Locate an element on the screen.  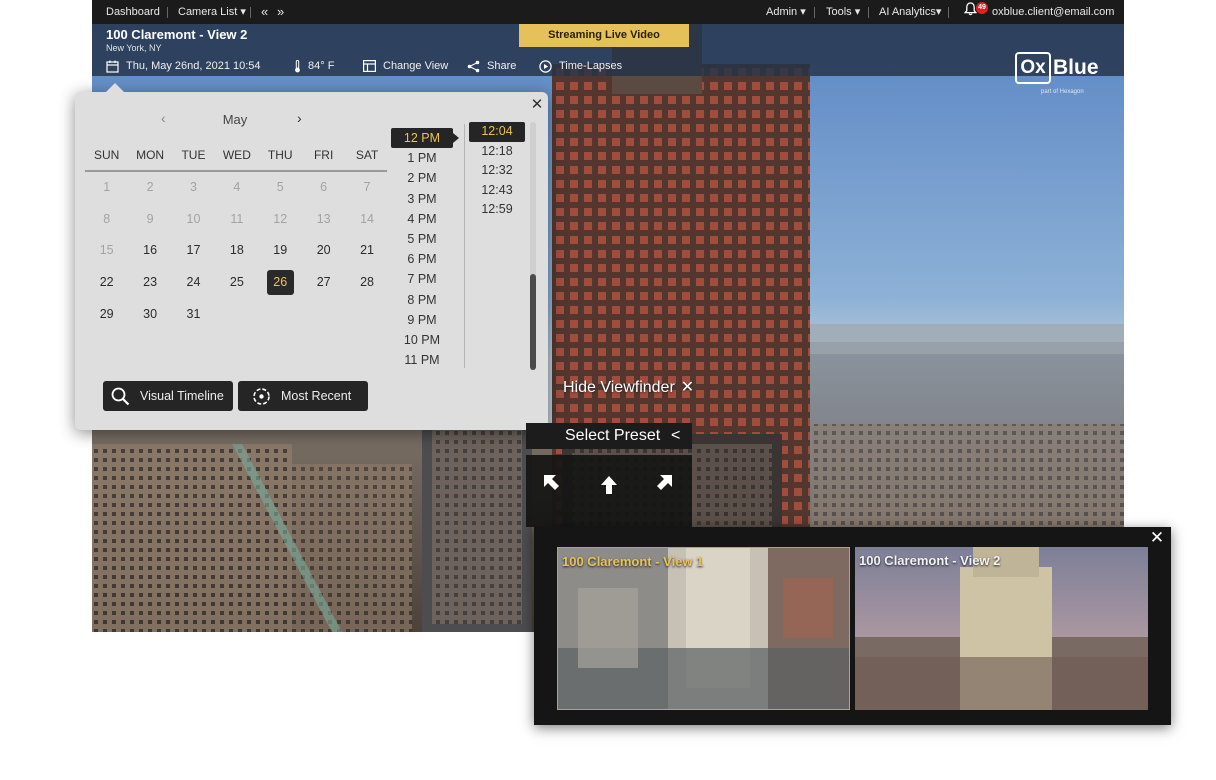
arrow-up-icon is located at coordinates (609, 485).